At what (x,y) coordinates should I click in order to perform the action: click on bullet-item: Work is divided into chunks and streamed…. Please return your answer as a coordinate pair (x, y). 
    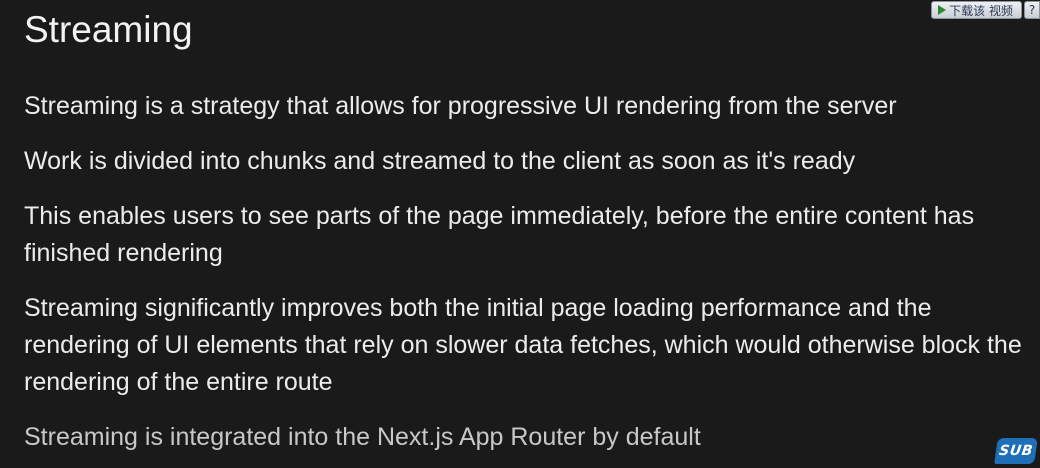
    Looking at the image, I should click on (440, 161).